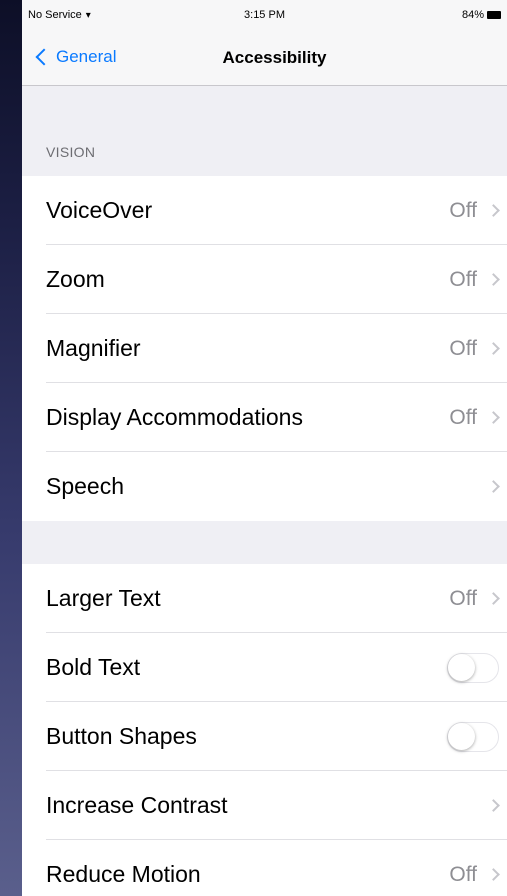 This screenshot has height=896, width=507. What do you see at coordinates (264, 598) in the screenshot?
I see `row-larger-text: Larger Text Off` at bounding box center [264, 598].